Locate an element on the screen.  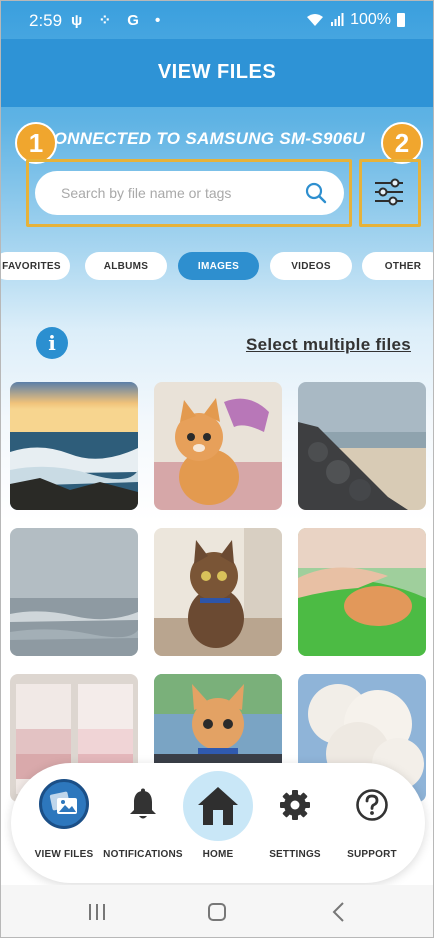
back-button is located at coordinates (339, 912).